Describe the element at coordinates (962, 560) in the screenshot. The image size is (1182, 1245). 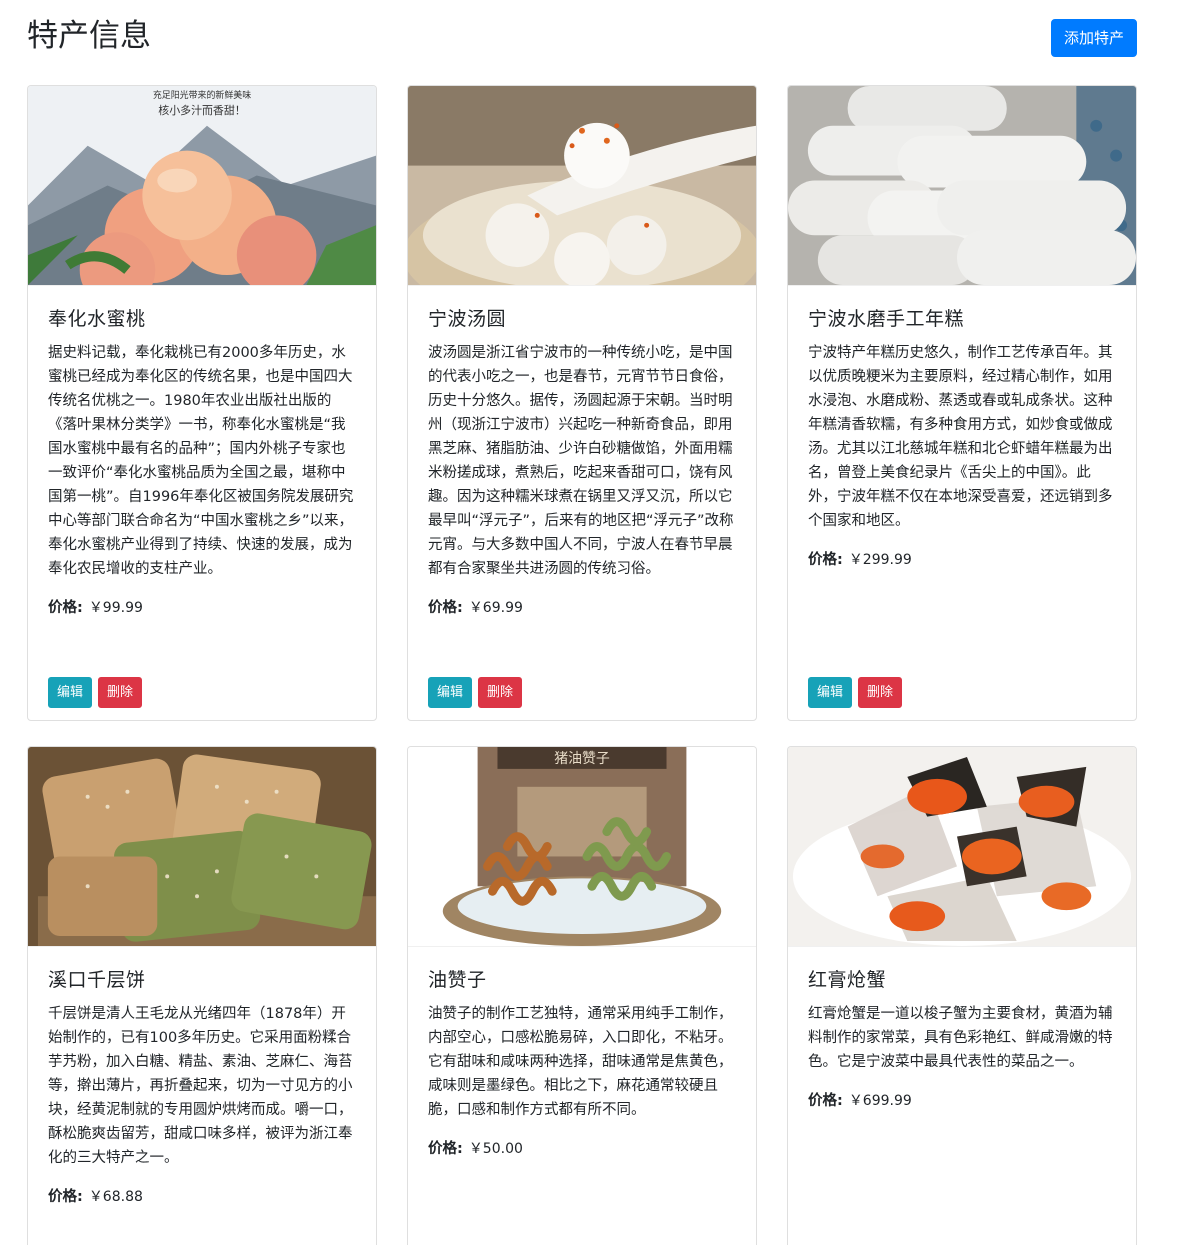
I see `product-price: 价格: ￥299.99` at that location.